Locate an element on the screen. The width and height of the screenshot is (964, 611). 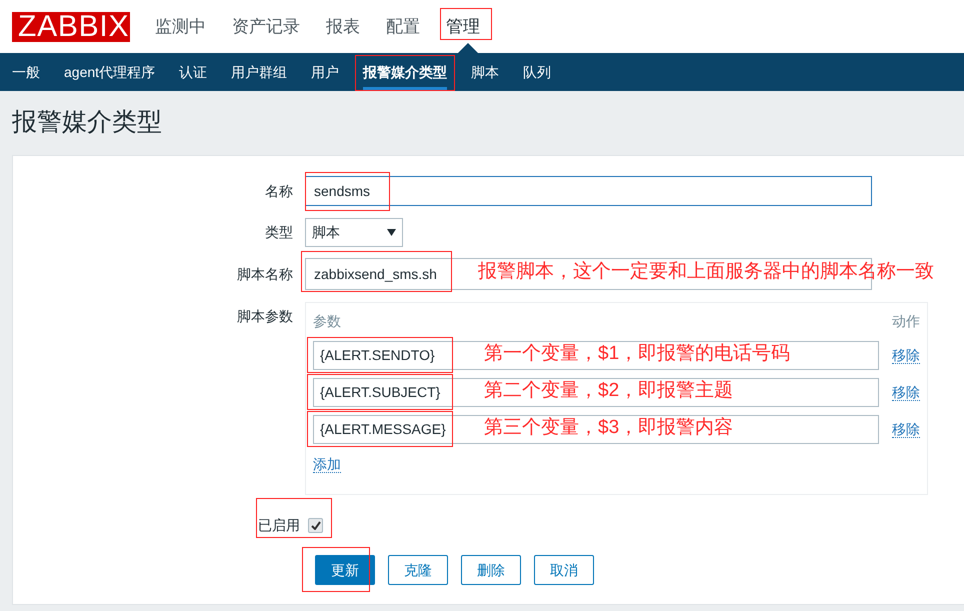
enabled-checkbox is located at coordinates (315, 525).